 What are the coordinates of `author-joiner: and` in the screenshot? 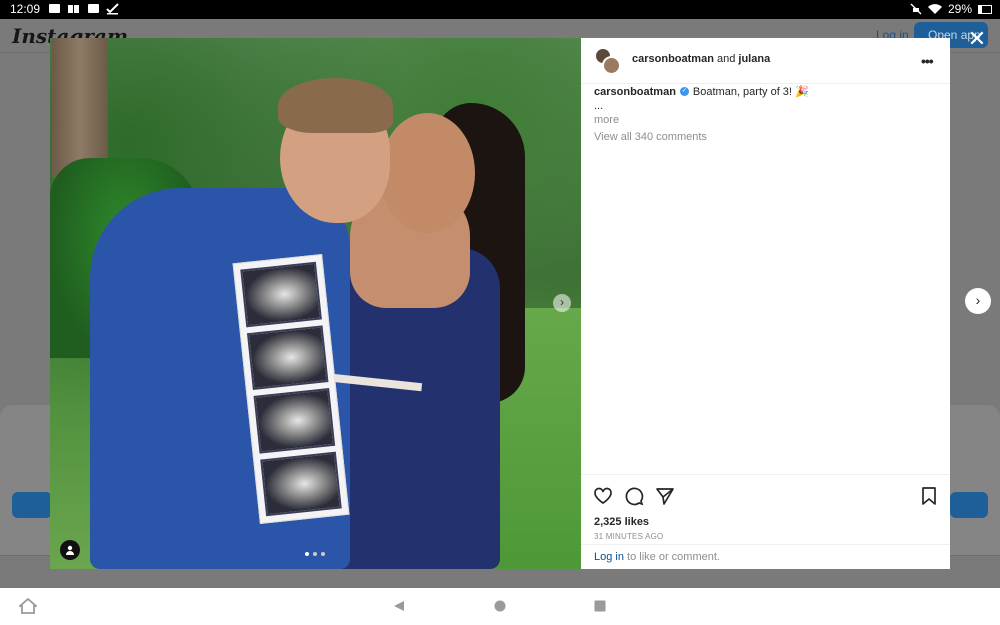 It's located at (726, 59).